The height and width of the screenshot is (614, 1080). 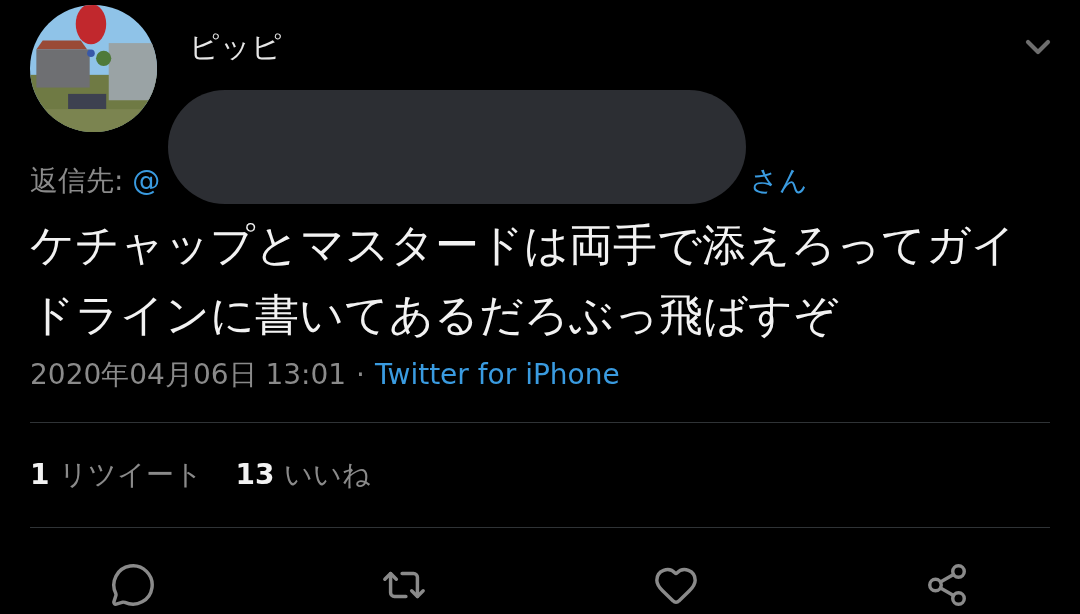 I want to click on stat-label: いいね, so click(x=328, y=475).